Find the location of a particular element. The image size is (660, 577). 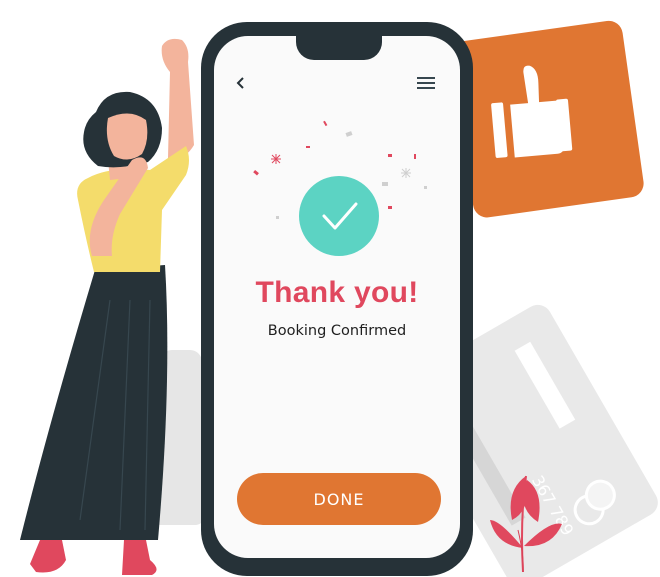

checkmark-icon is located at coordinates (340, 216).